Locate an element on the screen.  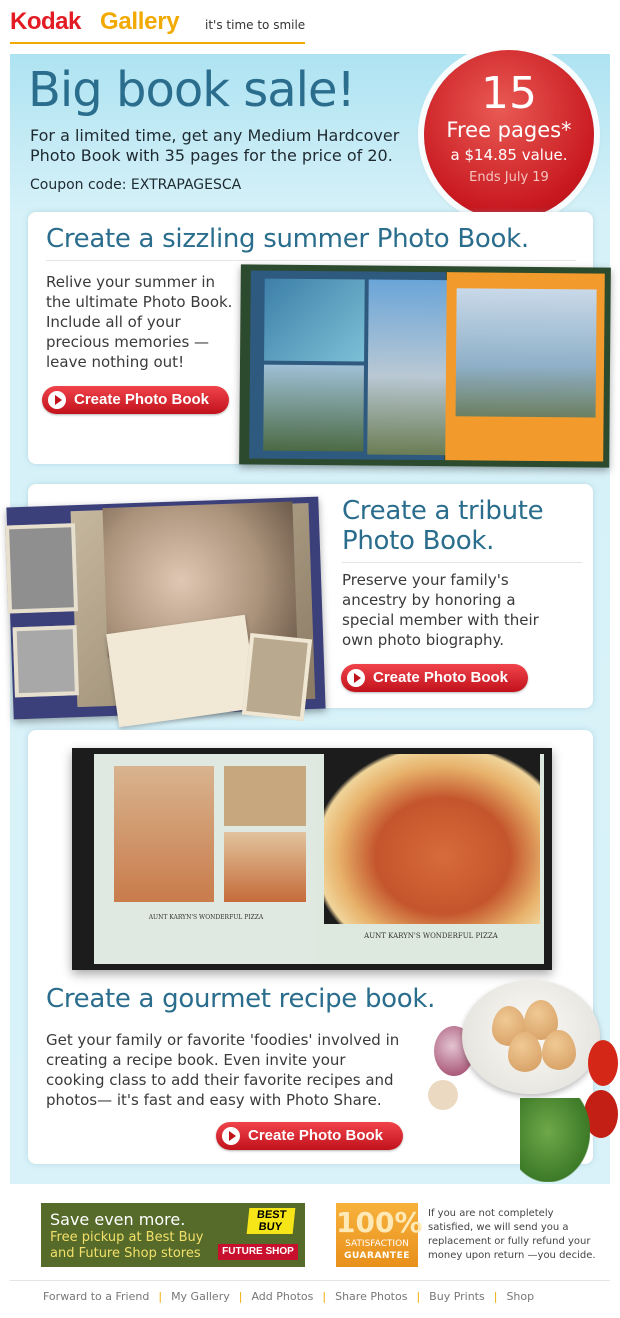
footer-link-buy-prints: Buy Prints is located at coordinates (457, 1296).